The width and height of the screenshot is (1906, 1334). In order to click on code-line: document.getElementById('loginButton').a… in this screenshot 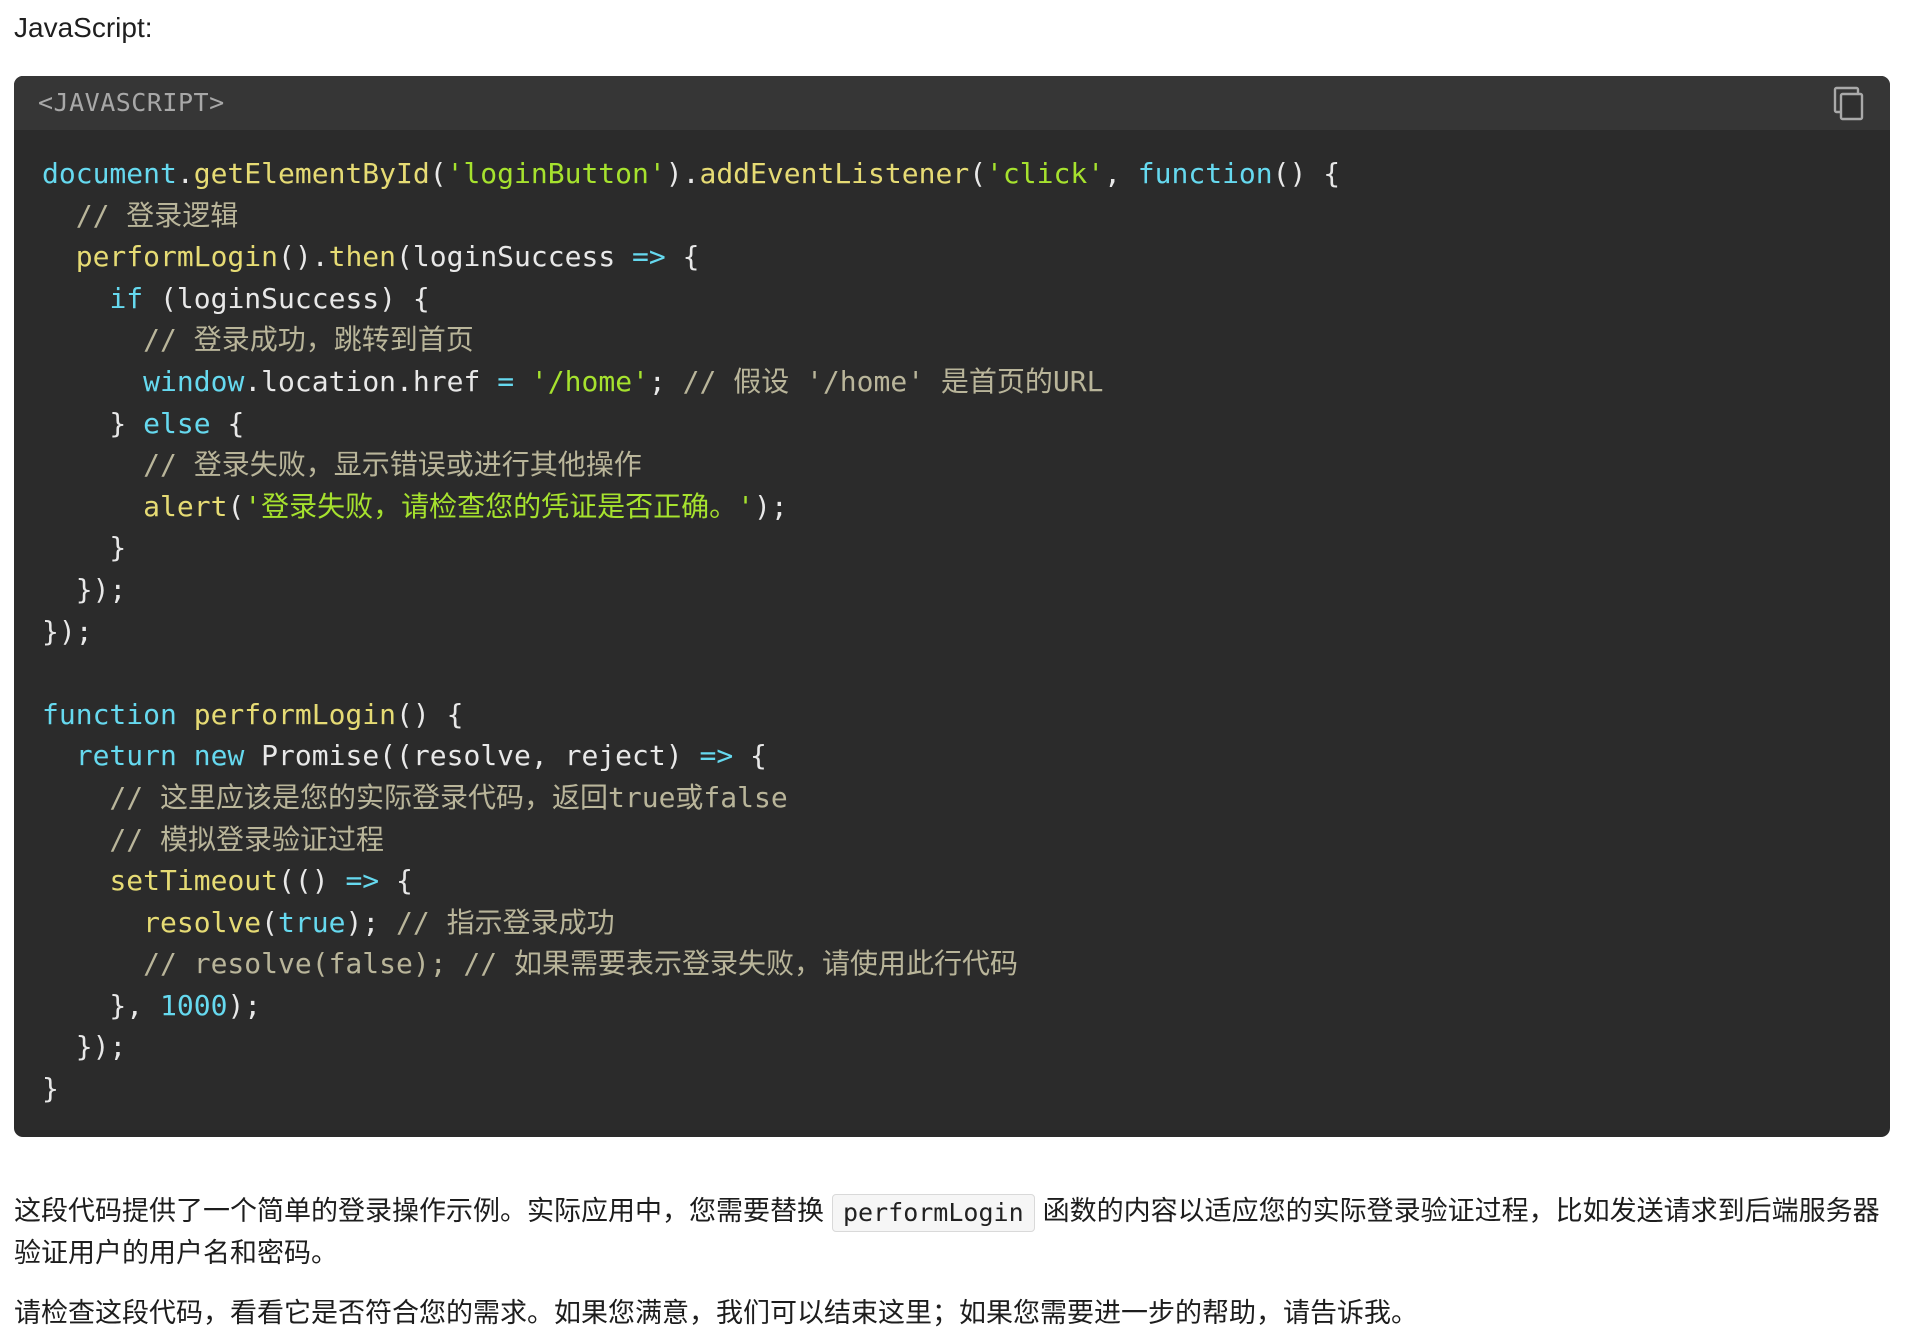, I will do `click(954, 174)`.